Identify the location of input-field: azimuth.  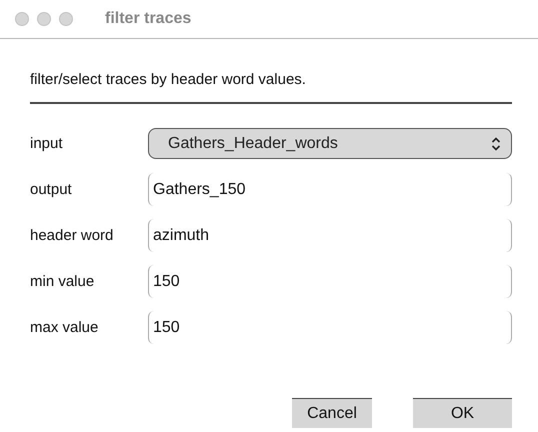
(330, 235).